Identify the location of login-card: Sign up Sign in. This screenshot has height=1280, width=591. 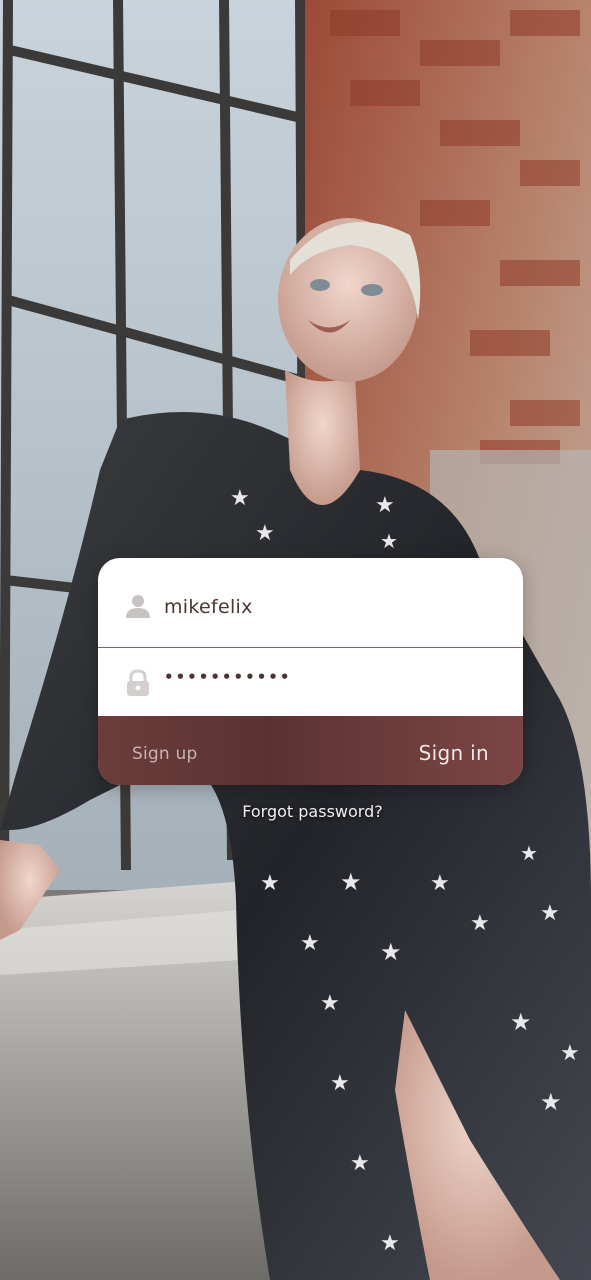
(310, 671).